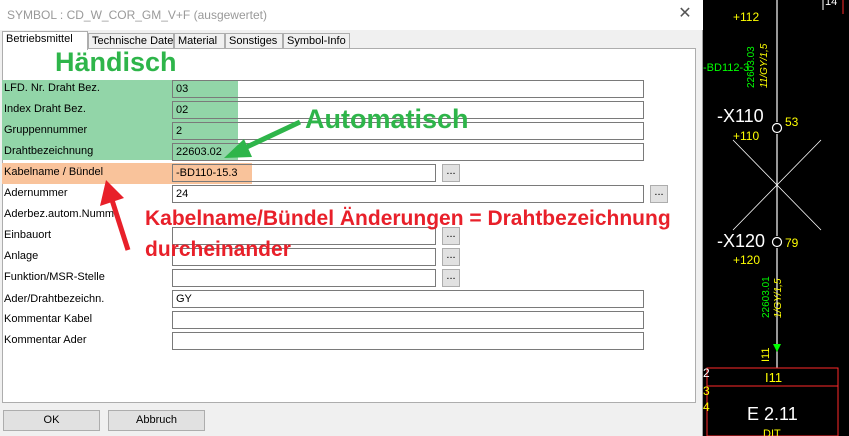 The image size is (849, 436). Describe the element at coordinates (45, 40) in the screenshot. I see `tab-betriebsmittel: Betriebsmittel` at that location.